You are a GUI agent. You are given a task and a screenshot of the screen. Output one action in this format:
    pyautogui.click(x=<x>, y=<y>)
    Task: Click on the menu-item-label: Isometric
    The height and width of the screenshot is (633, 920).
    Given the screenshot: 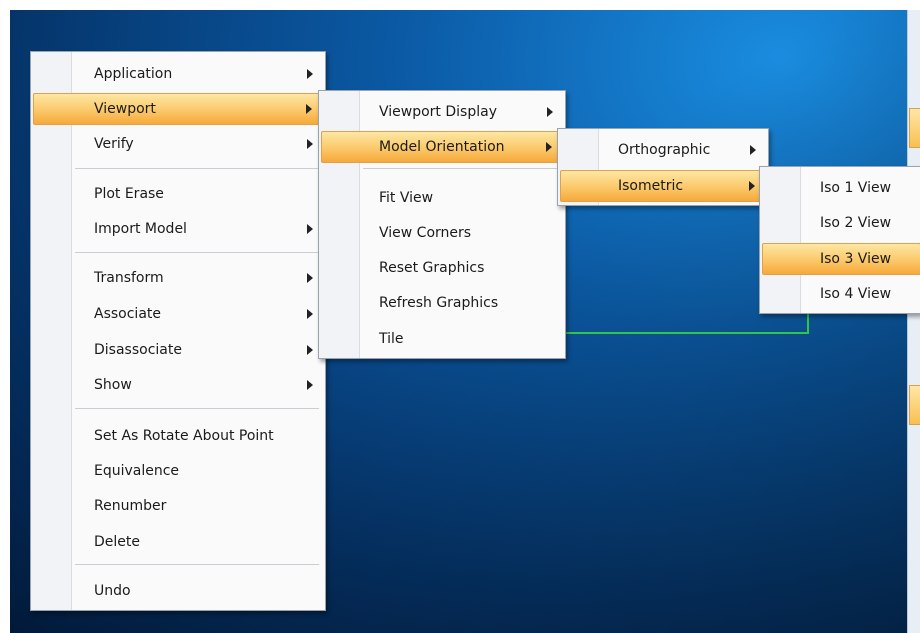 What is the action you would take?
    pyautogui.click(x=651, y=186)
    